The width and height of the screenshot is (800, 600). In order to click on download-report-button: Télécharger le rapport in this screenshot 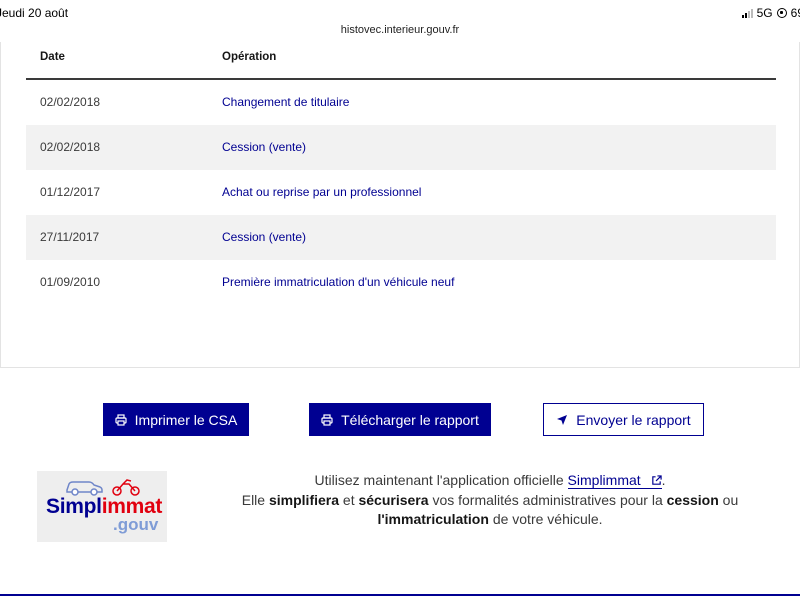, I will do `click(400, 419)`.